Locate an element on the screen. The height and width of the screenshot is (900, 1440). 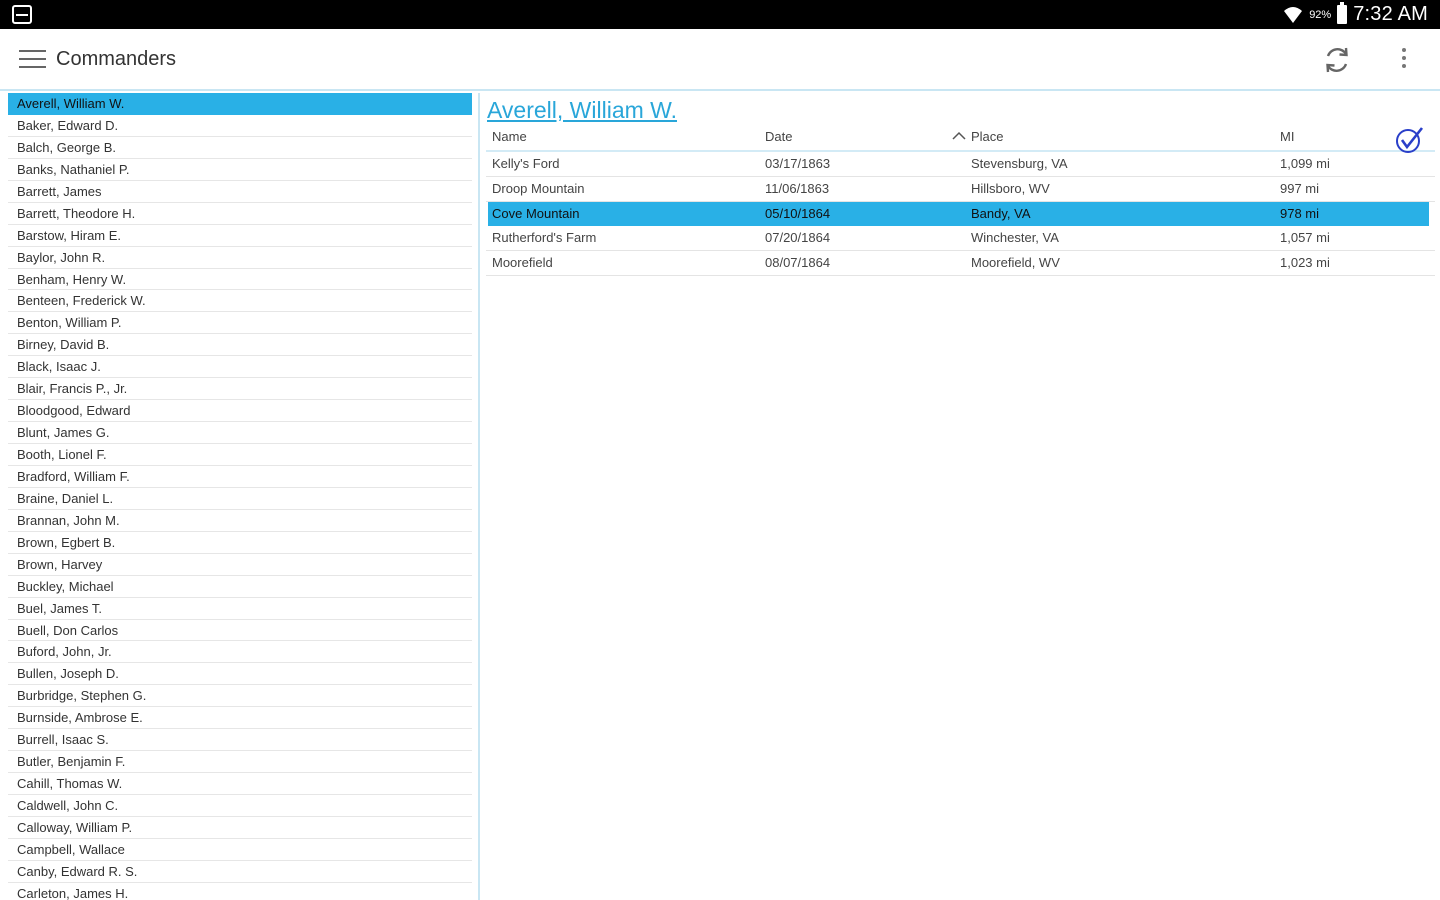
cell-mi: 1,057 mi is located at coordinates (1305, 238).